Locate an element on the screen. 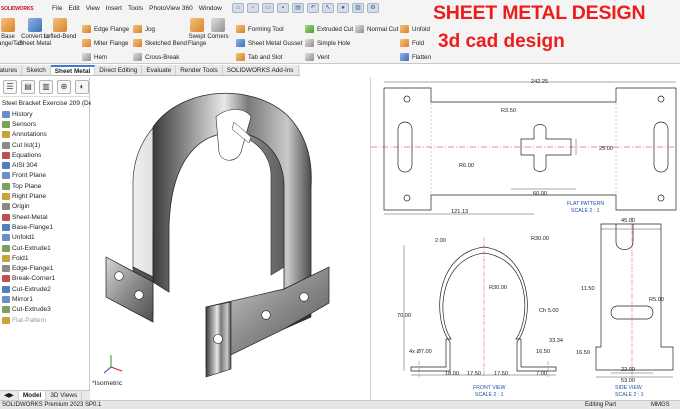 The height and width of the screenshot is (409, 680). tree-item-label: Annotations is located at coordinates (29, 135).